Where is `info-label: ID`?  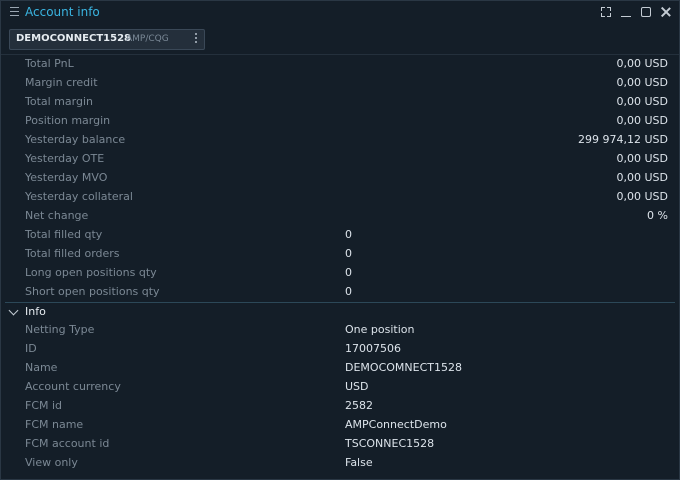 info-label: ID is located at coordinates (31, 348).